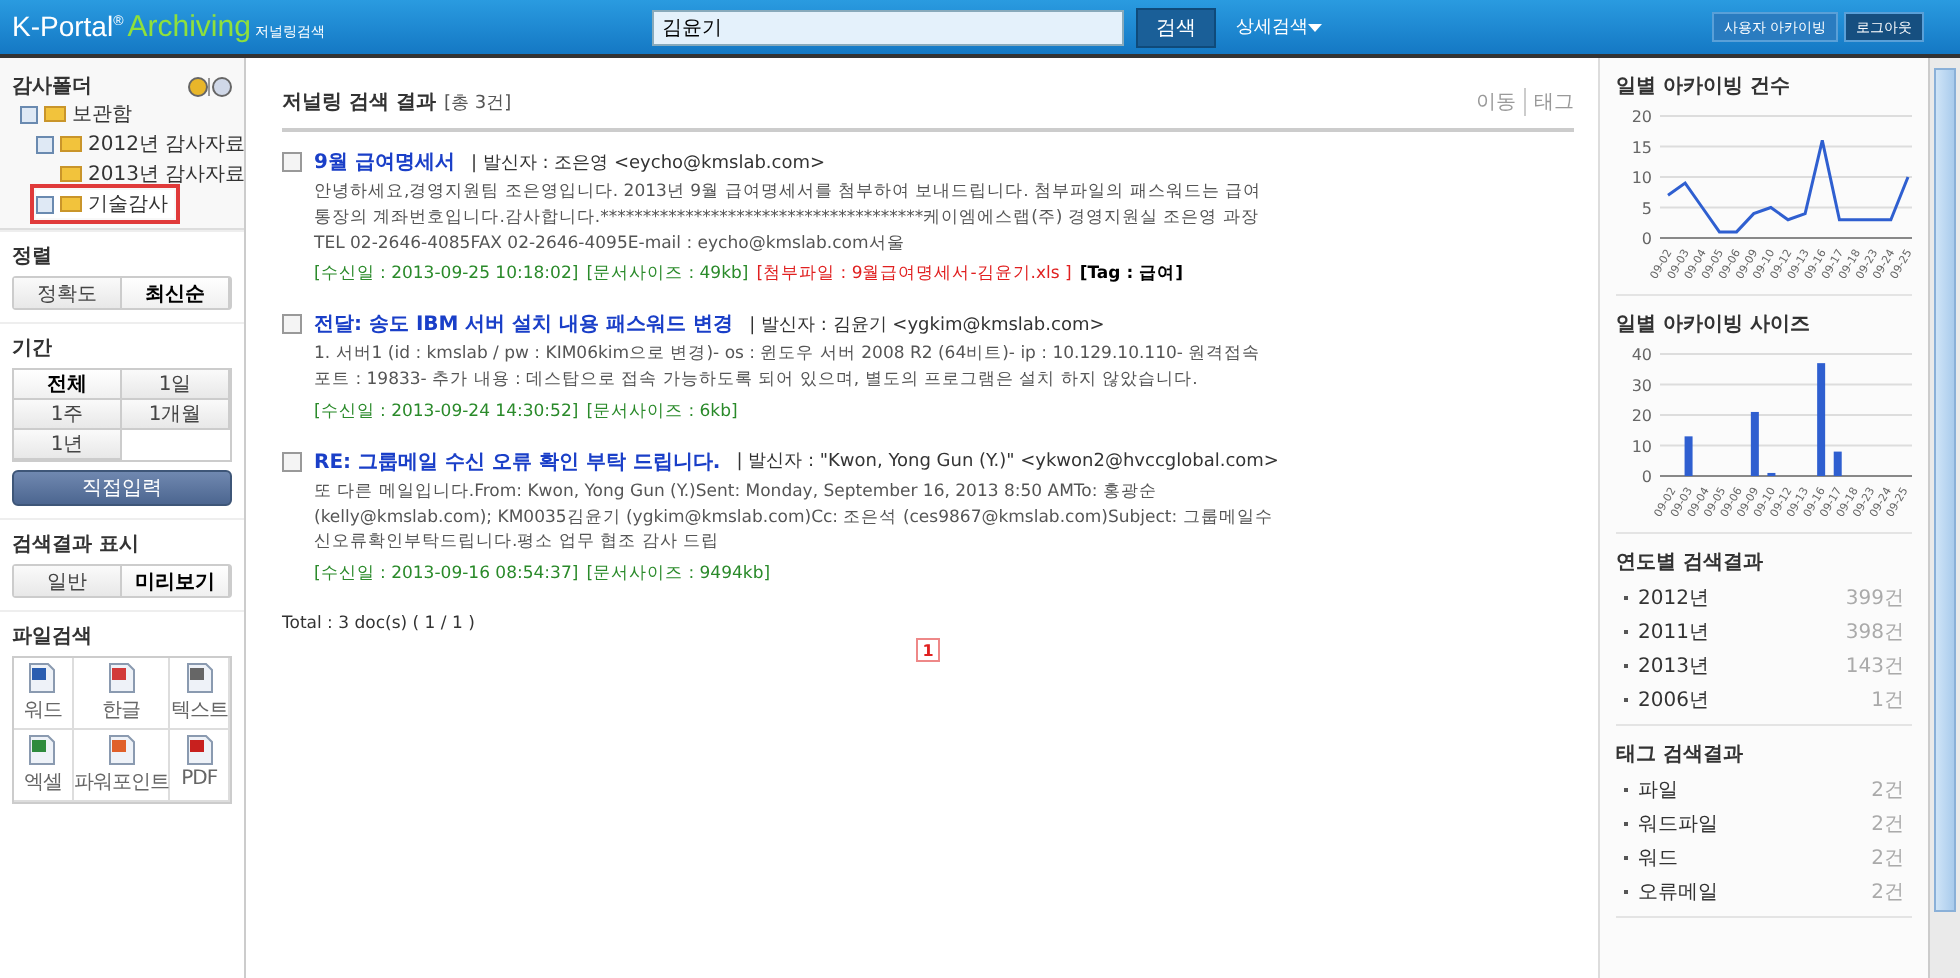 This screenshot has height=978, width=1960. I want to click on file-type-button: PDF, so click(200, 766).